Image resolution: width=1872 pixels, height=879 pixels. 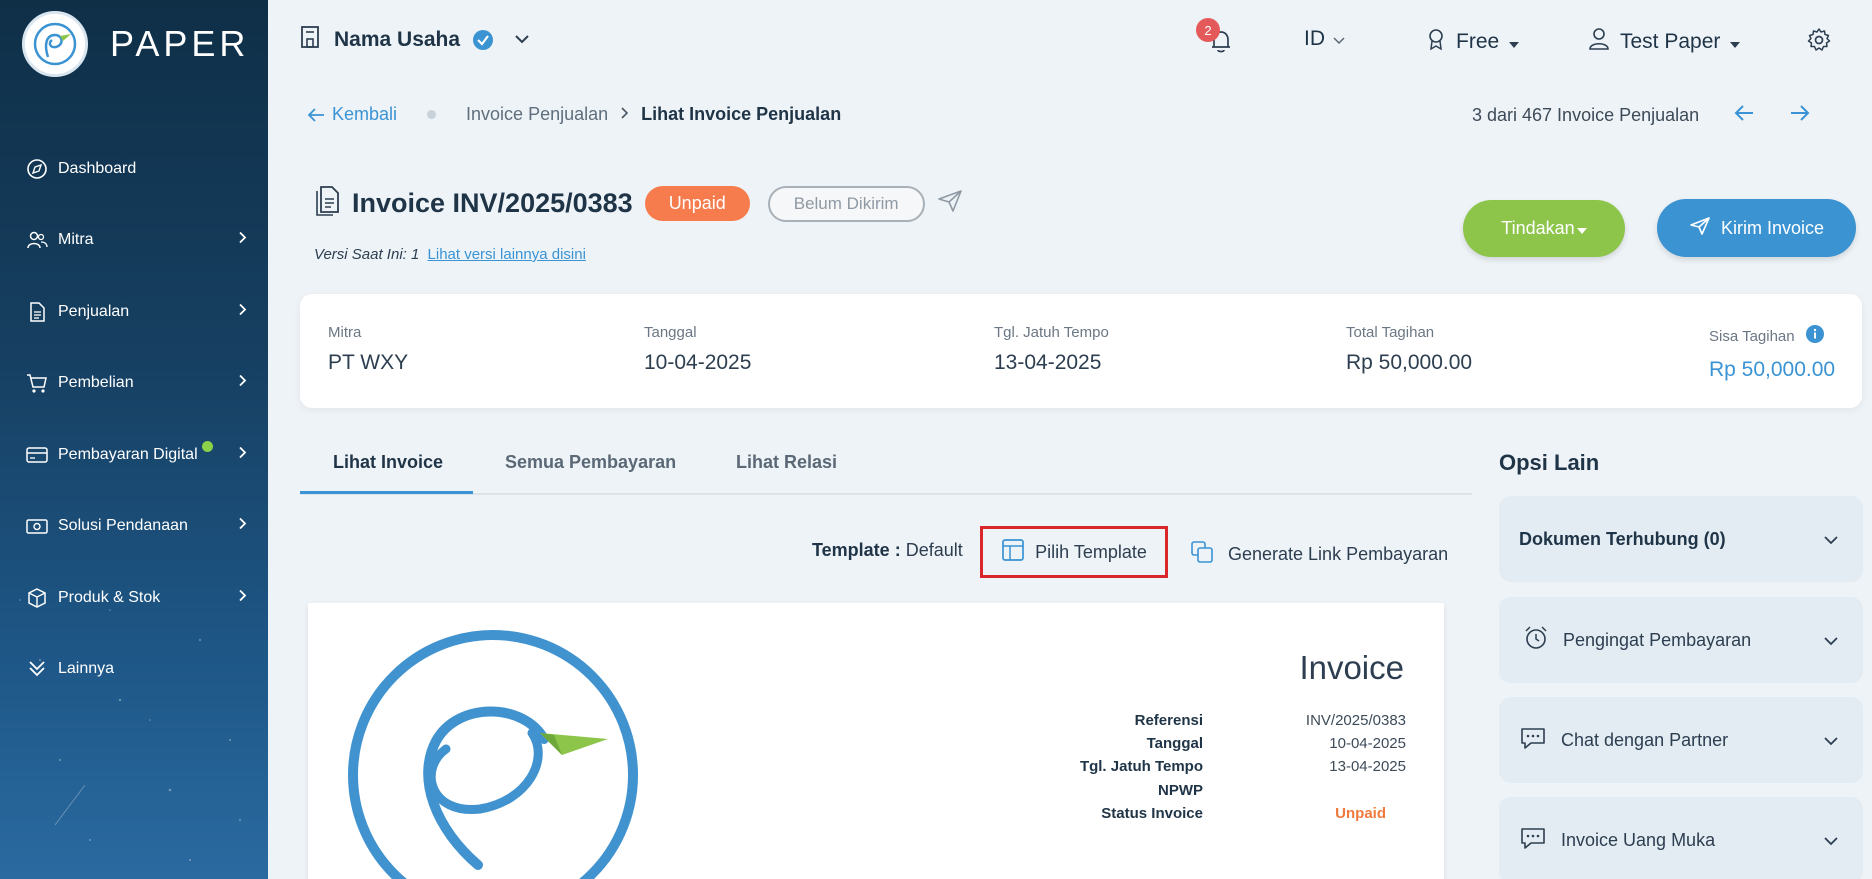 I want to click on previous-record-button, so click(x=1744, y=115).